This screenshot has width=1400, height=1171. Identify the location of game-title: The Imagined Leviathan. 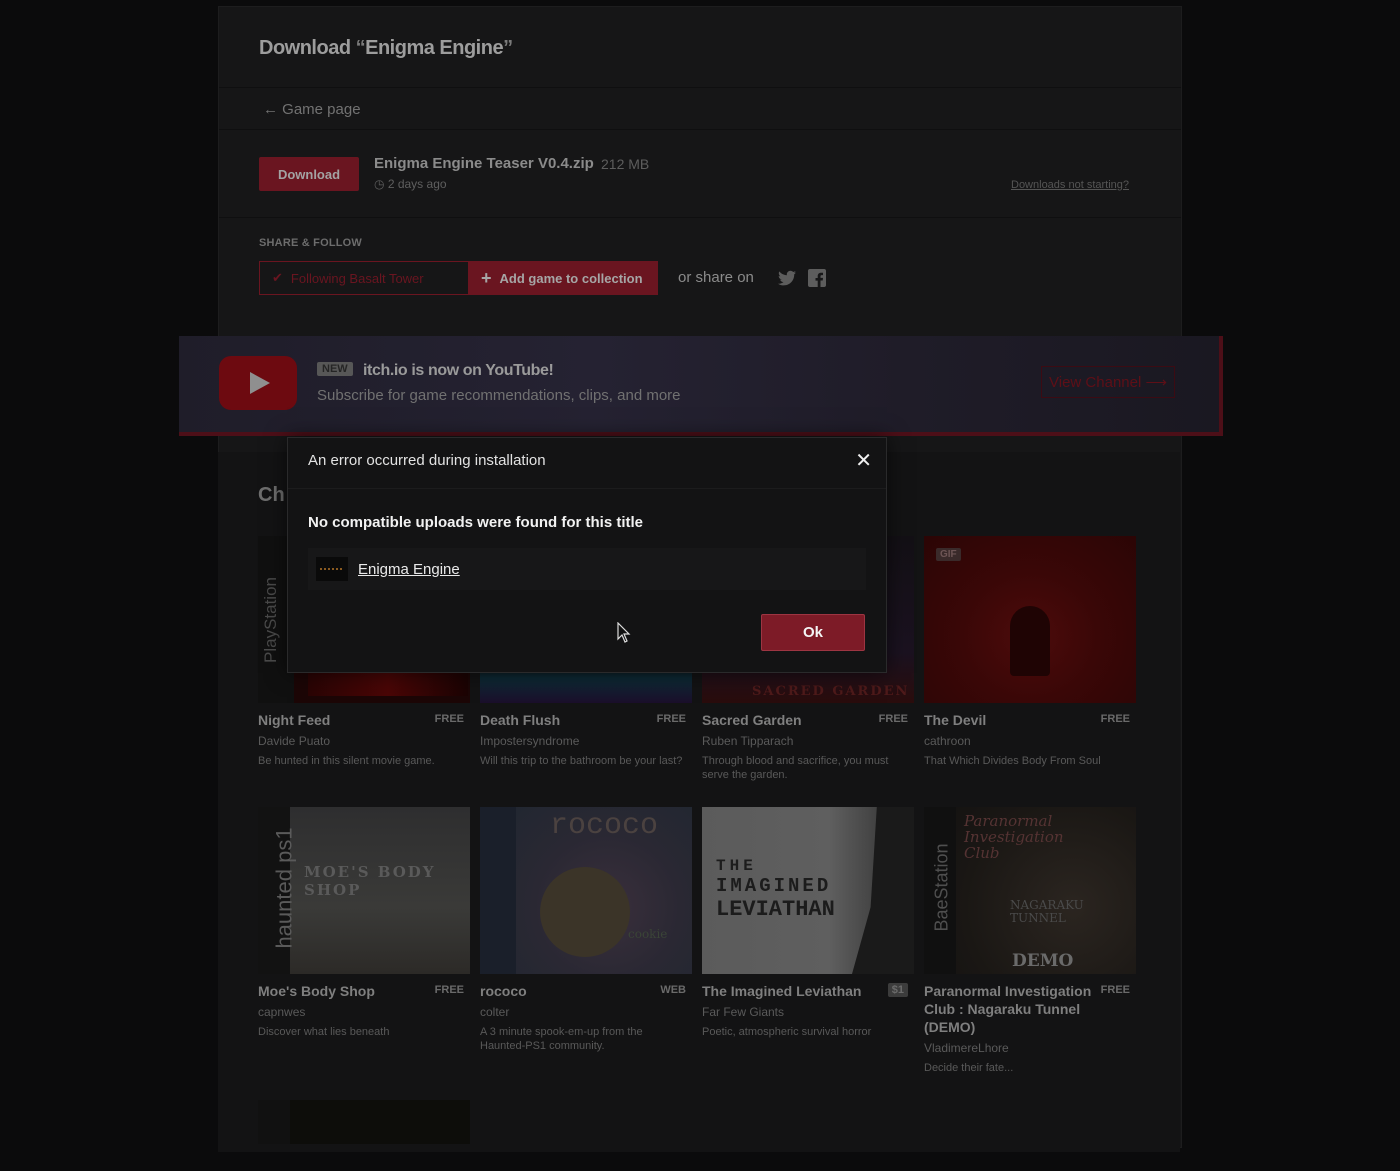
(787, 991).